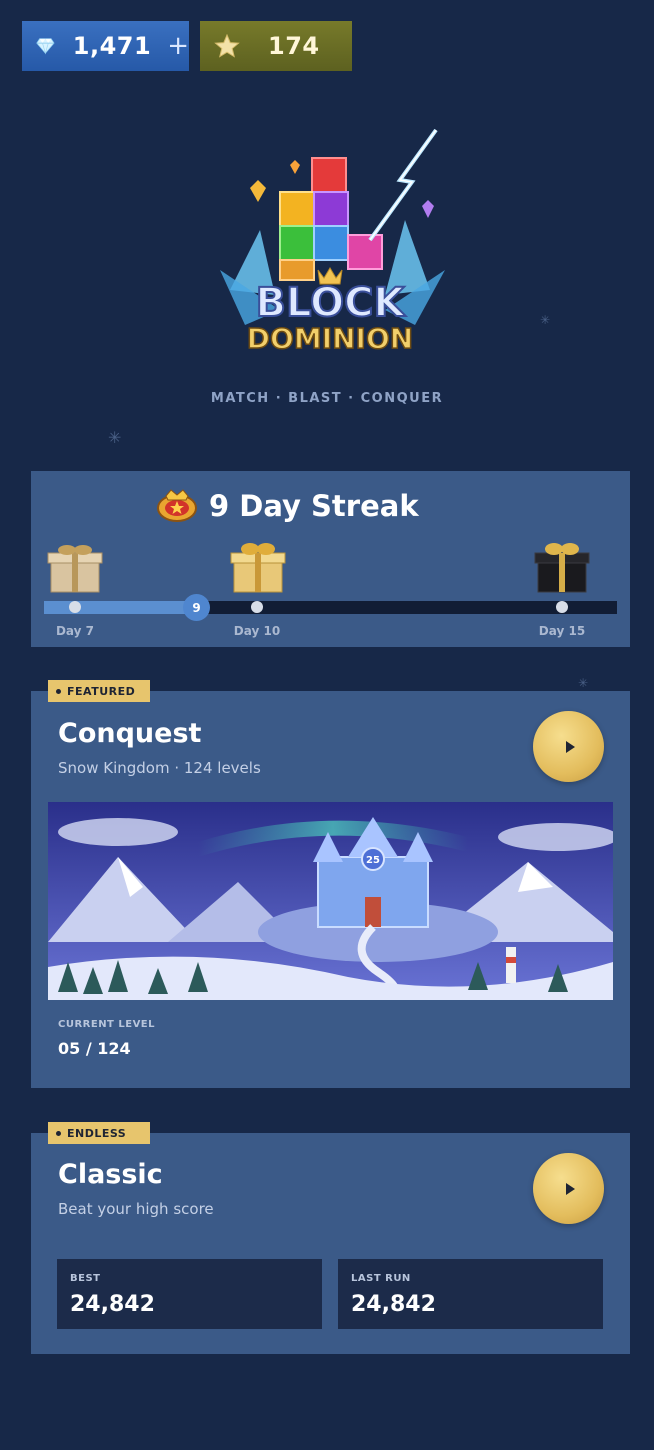 Image resolution: width=654 pixels, height=1450 pixels. What do you see at coordinates (330, 245) in the screenshot?
I see `game-logo: BLOCK DOMINION` at bounding box center [330, 245].